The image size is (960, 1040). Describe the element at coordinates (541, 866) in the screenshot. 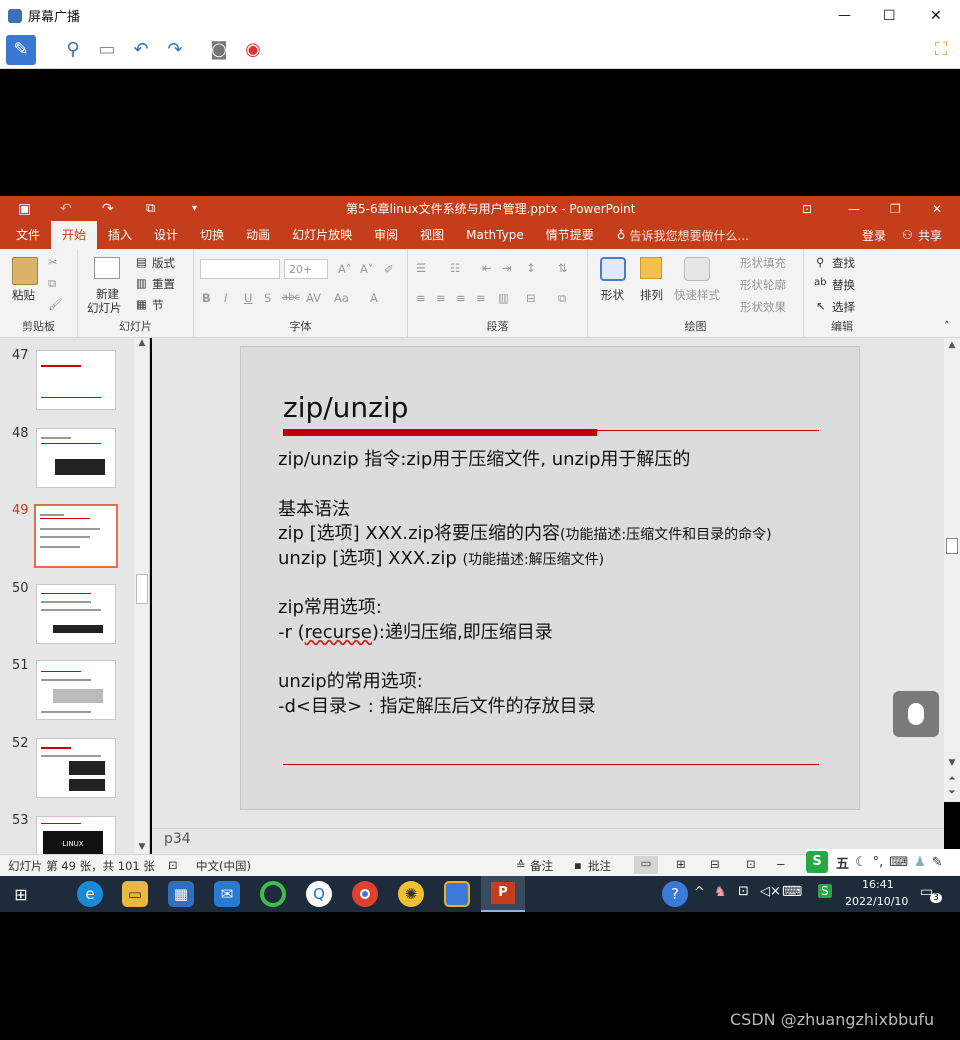

I see `notes-button: 备注` at that location.